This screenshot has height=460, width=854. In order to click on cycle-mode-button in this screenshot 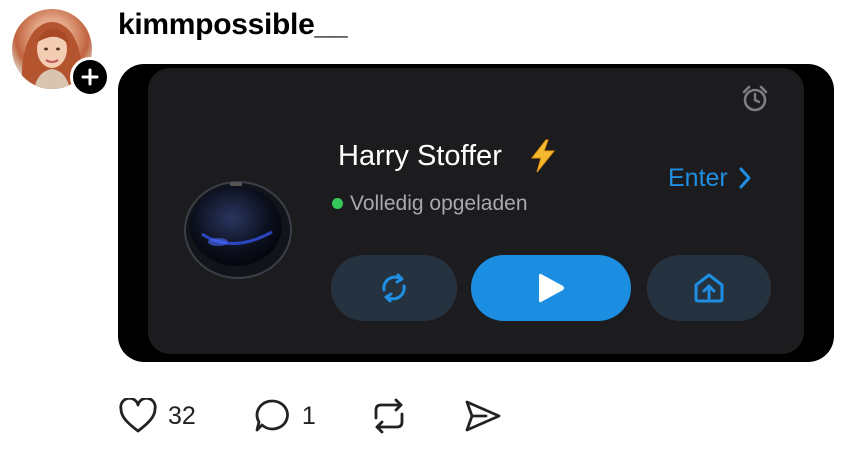, I will do `click(394, 288)`.